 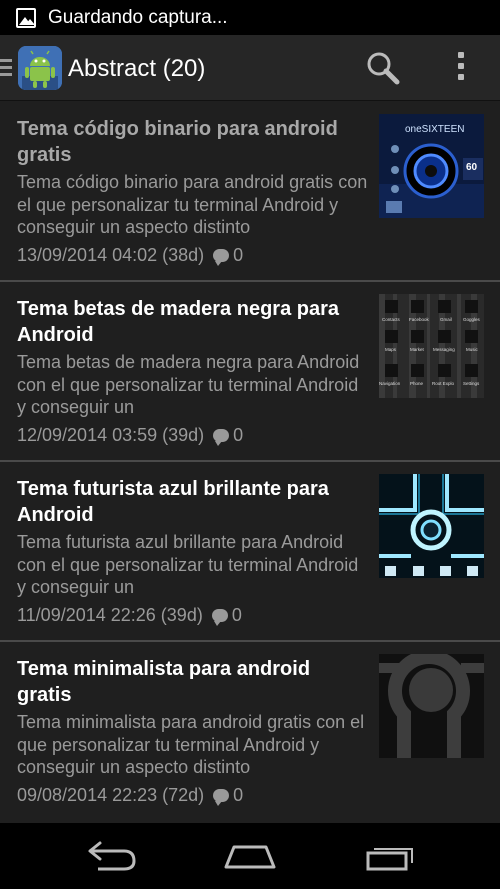 What do you see at coordinates (40, 68) in the screenshot?
I see `app-icon` at bounding box center [40, 68].